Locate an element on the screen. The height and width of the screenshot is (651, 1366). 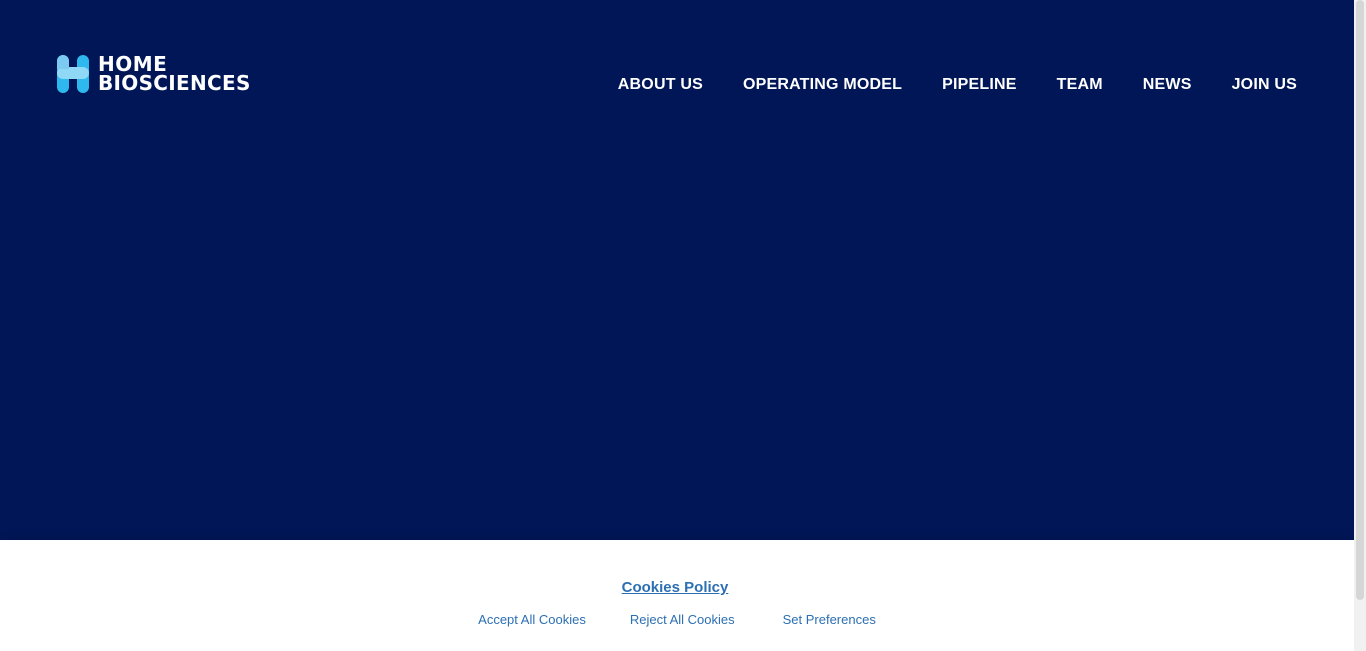
accept-all-cookies-button: Accept All Cookies is located at coordinates (532, 619).